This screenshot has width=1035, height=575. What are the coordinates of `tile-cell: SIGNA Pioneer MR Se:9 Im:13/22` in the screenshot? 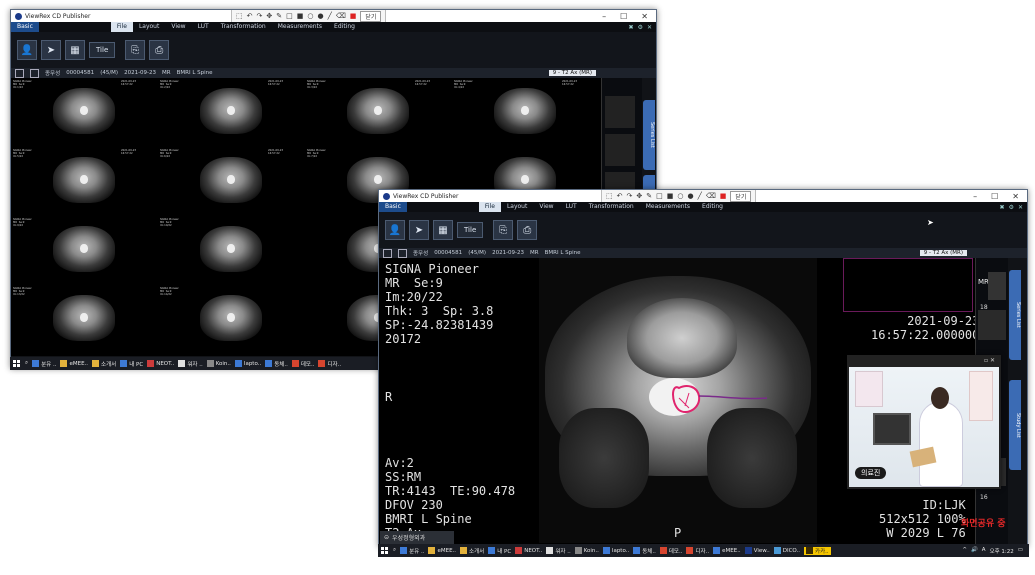 It's located at (84, 320).